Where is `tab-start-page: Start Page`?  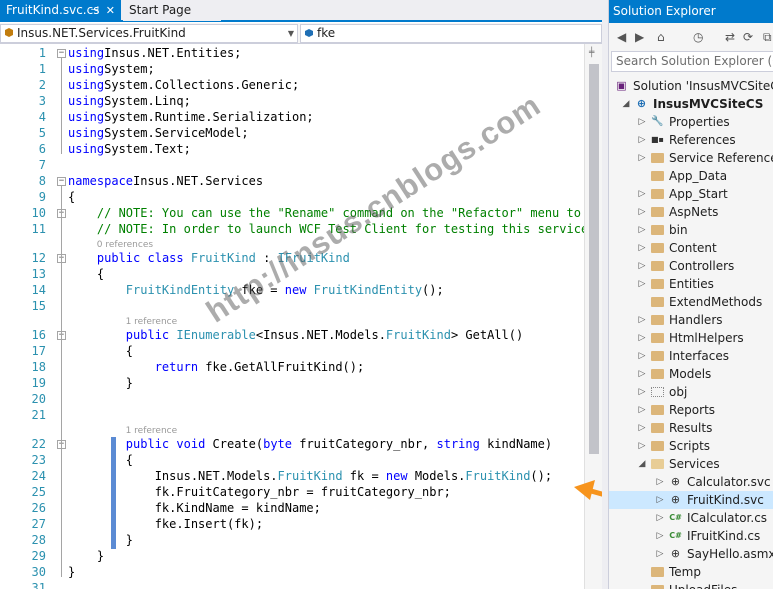
tab-start-page: Start Page is located at coordinates (172, 10).